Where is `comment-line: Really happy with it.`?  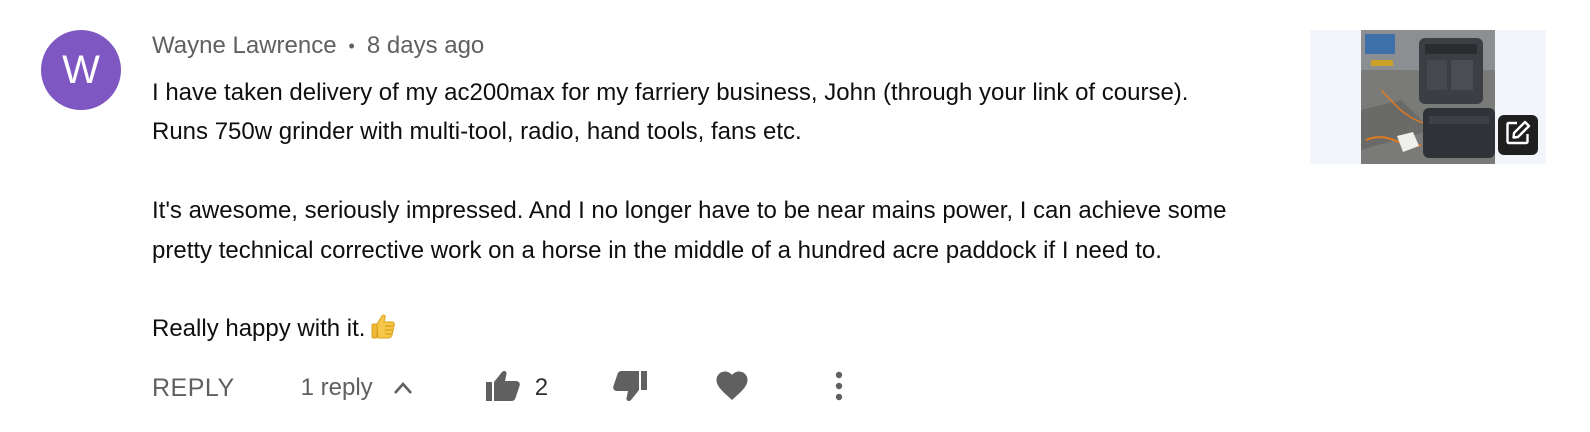
comment-line: Really happy with it. is located at coordinates (259, 329).